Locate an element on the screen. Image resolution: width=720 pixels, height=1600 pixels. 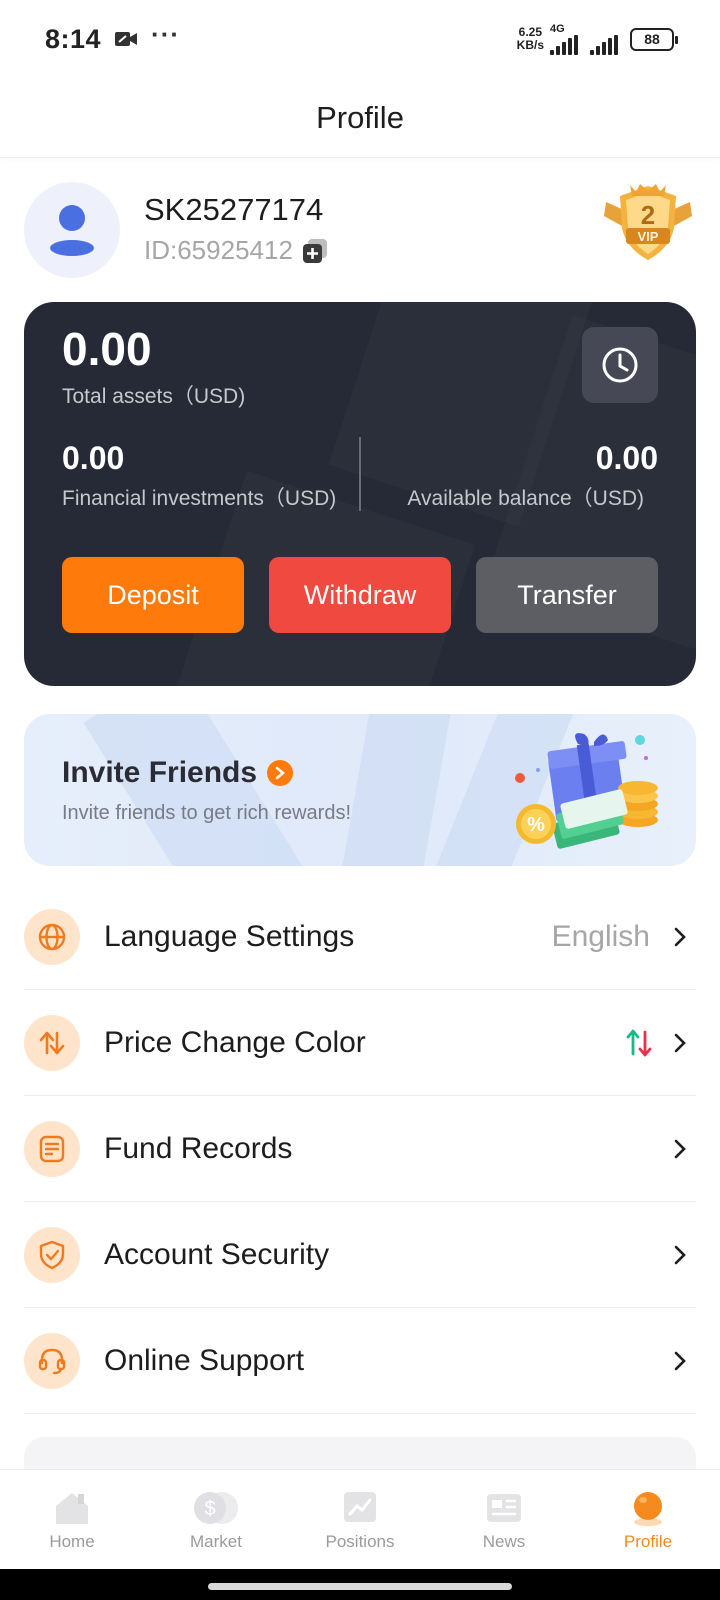
home-icon is located at coordinates (72, 1508).